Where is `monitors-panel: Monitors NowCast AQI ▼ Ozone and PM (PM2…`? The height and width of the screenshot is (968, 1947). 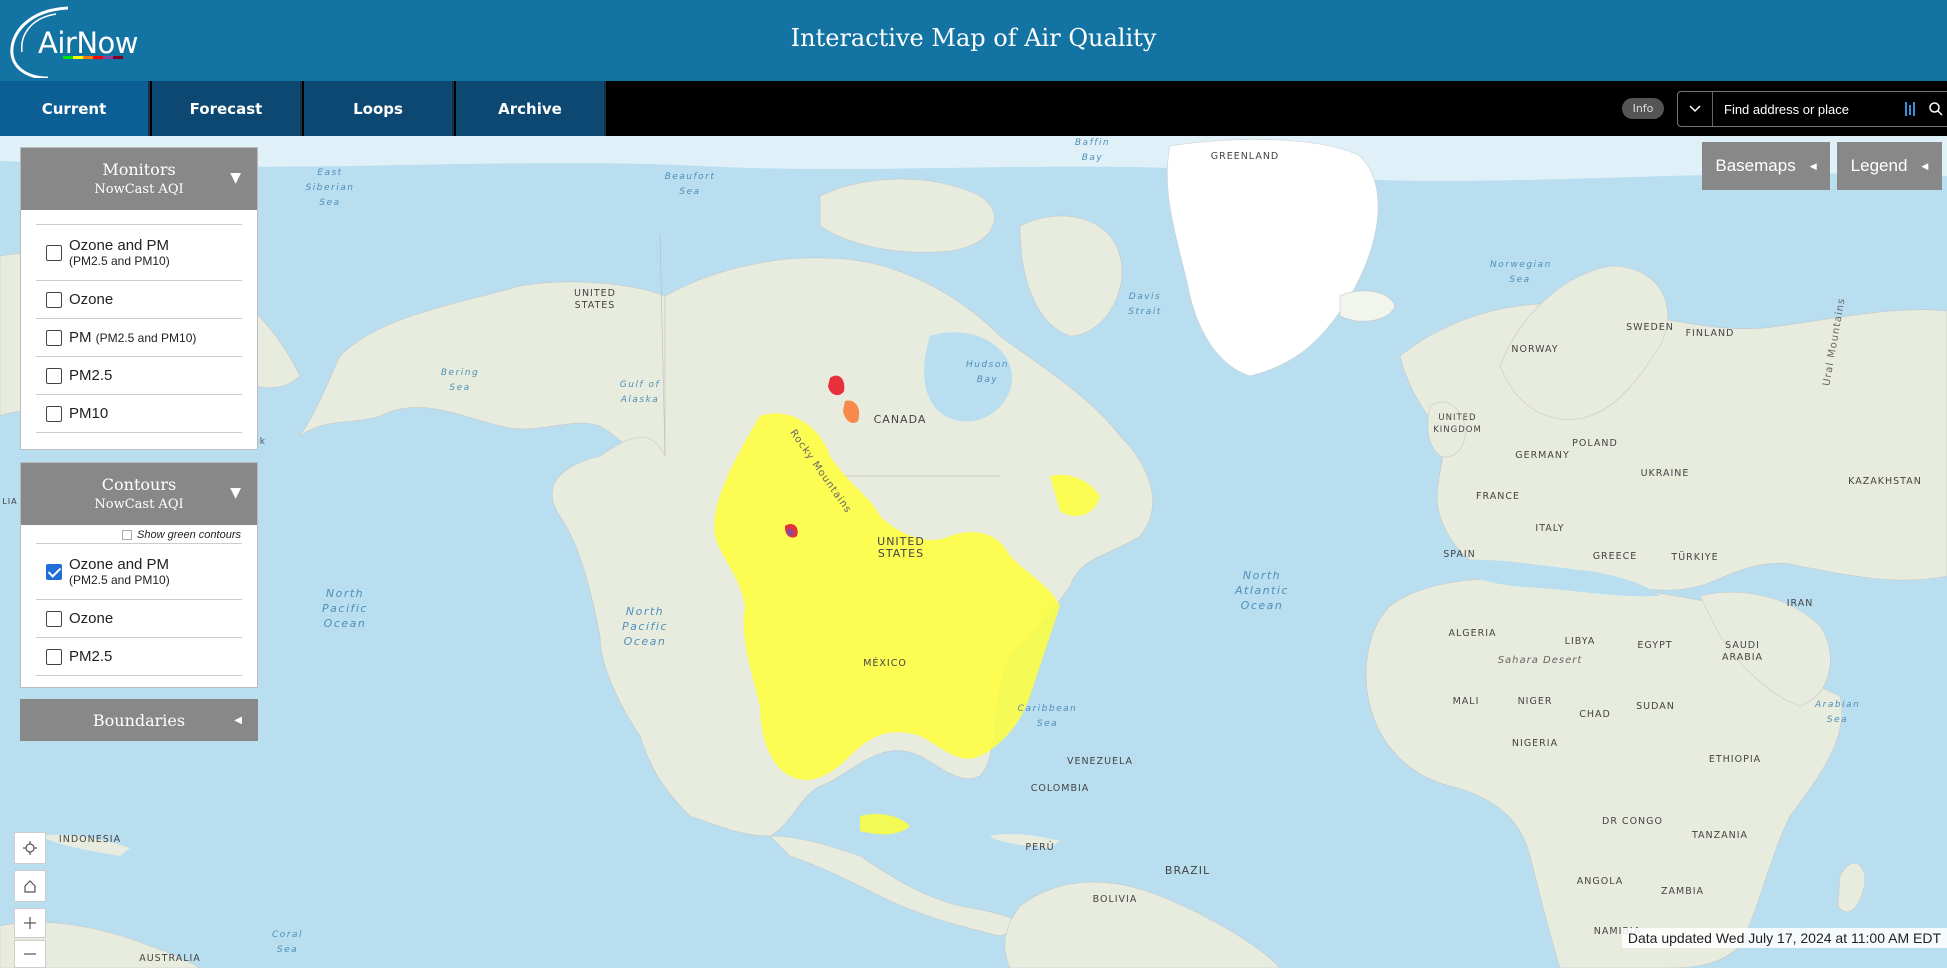
monitors-panel: Monitors NowCast AQI ▼ Ozone and PM (PM2… is located at coordinates (139, 298).